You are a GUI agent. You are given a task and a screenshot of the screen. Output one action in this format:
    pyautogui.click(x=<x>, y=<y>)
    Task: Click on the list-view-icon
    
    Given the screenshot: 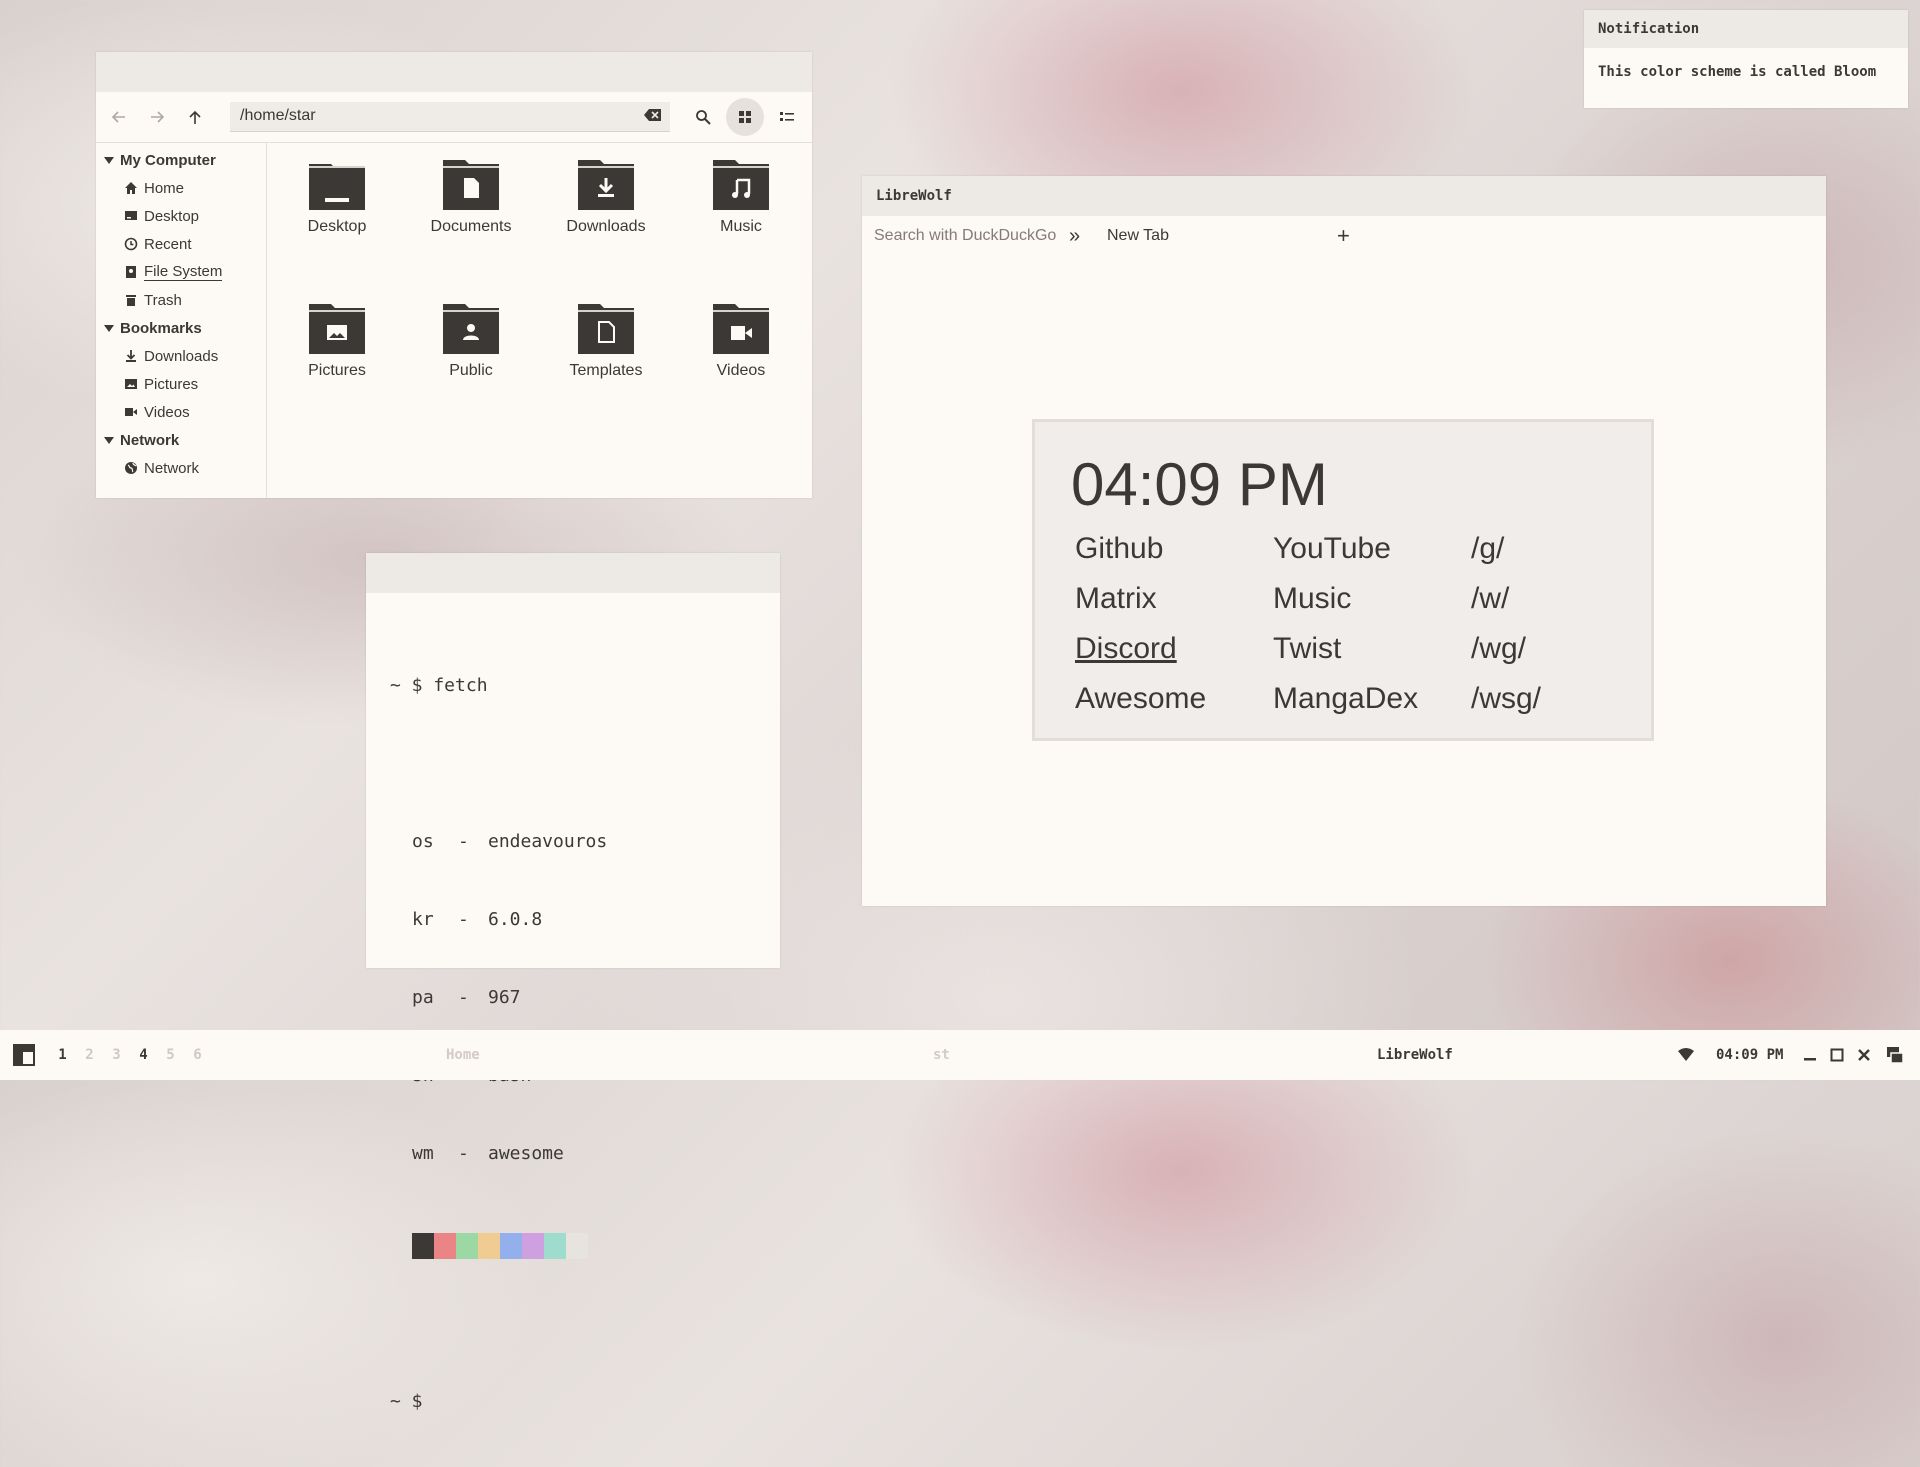 What is the action you would take?
    pyautogui.click(x=787, y=117)
    